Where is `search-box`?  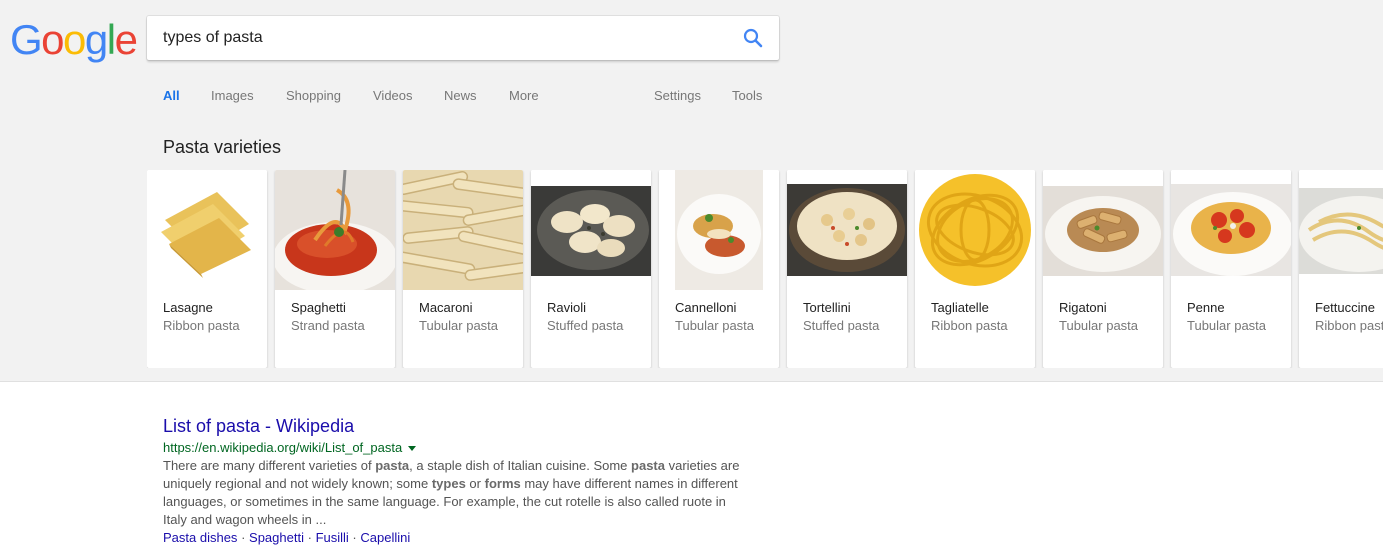 search-box is located at coordinates (463, 38).